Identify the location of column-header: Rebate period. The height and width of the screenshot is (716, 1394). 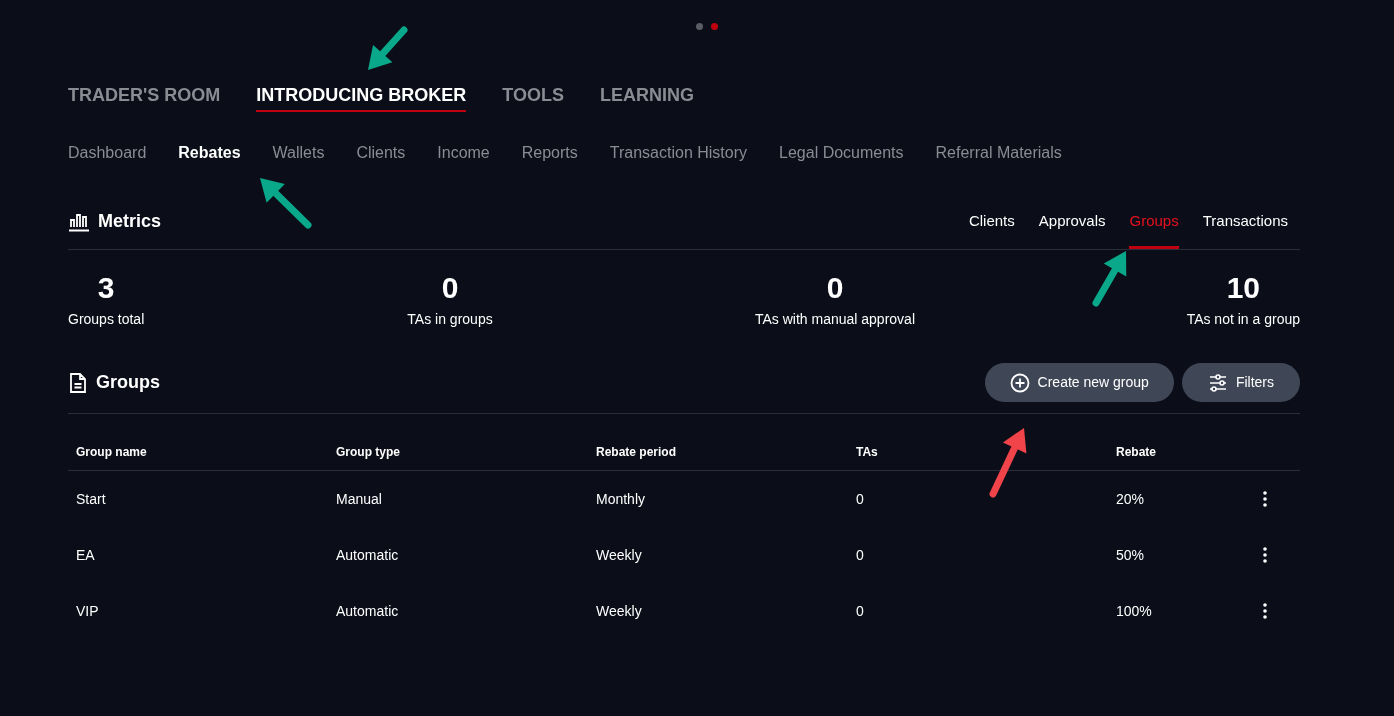
(636, 452).